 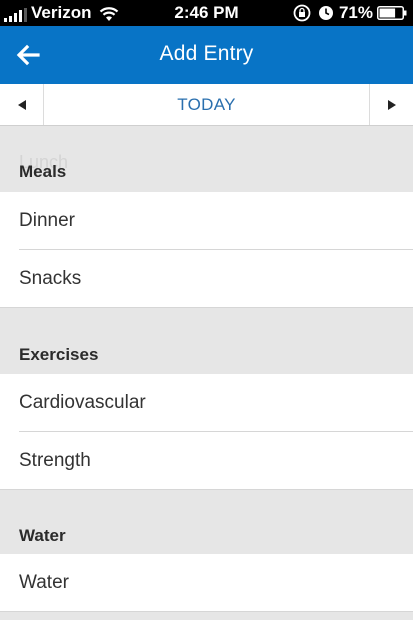 What do you see at coordinates (206, 611) in the screenshot?
I see `divider` at bounding box center [206, 611].